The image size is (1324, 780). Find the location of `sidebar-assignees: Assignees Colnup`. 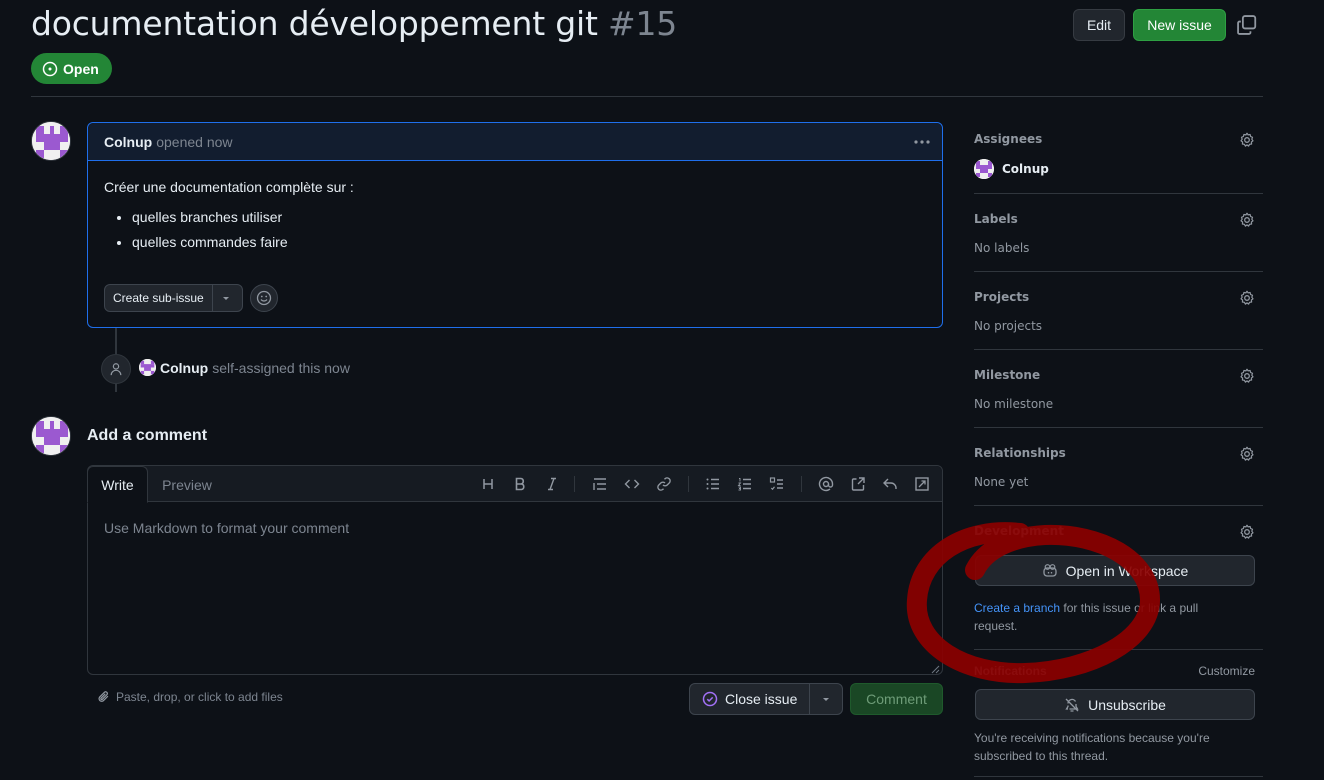

sidebar-assignees: Assignees Colnup is located at coordinates (1118, 155).